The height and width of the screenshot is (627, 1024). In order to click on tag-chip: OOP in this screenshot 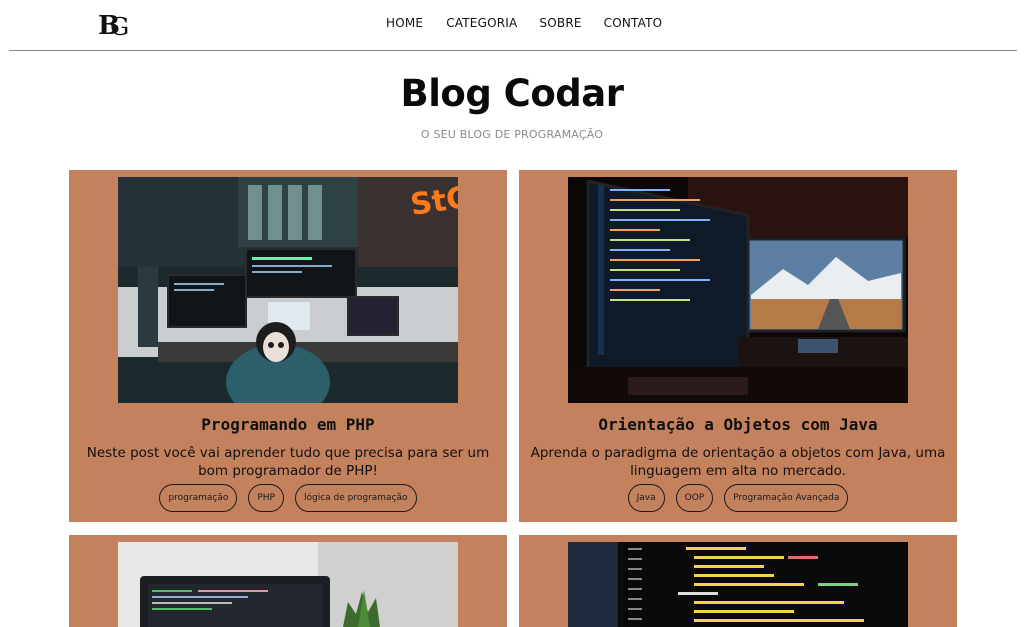, I will do `click(694, 498)`.